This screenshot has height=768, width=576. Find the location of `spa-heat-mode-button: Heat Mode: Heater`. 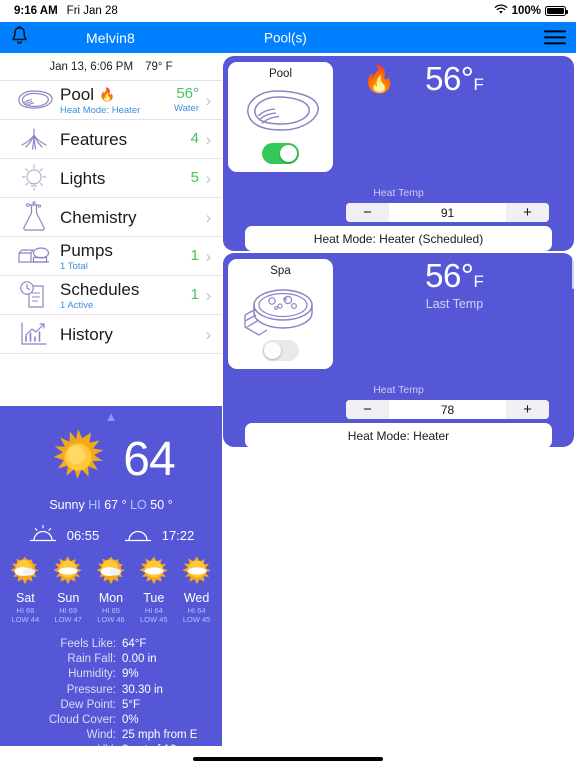

spa-heat-mode-button: Heat Mode: Heater is located at coordinates (398, 435).